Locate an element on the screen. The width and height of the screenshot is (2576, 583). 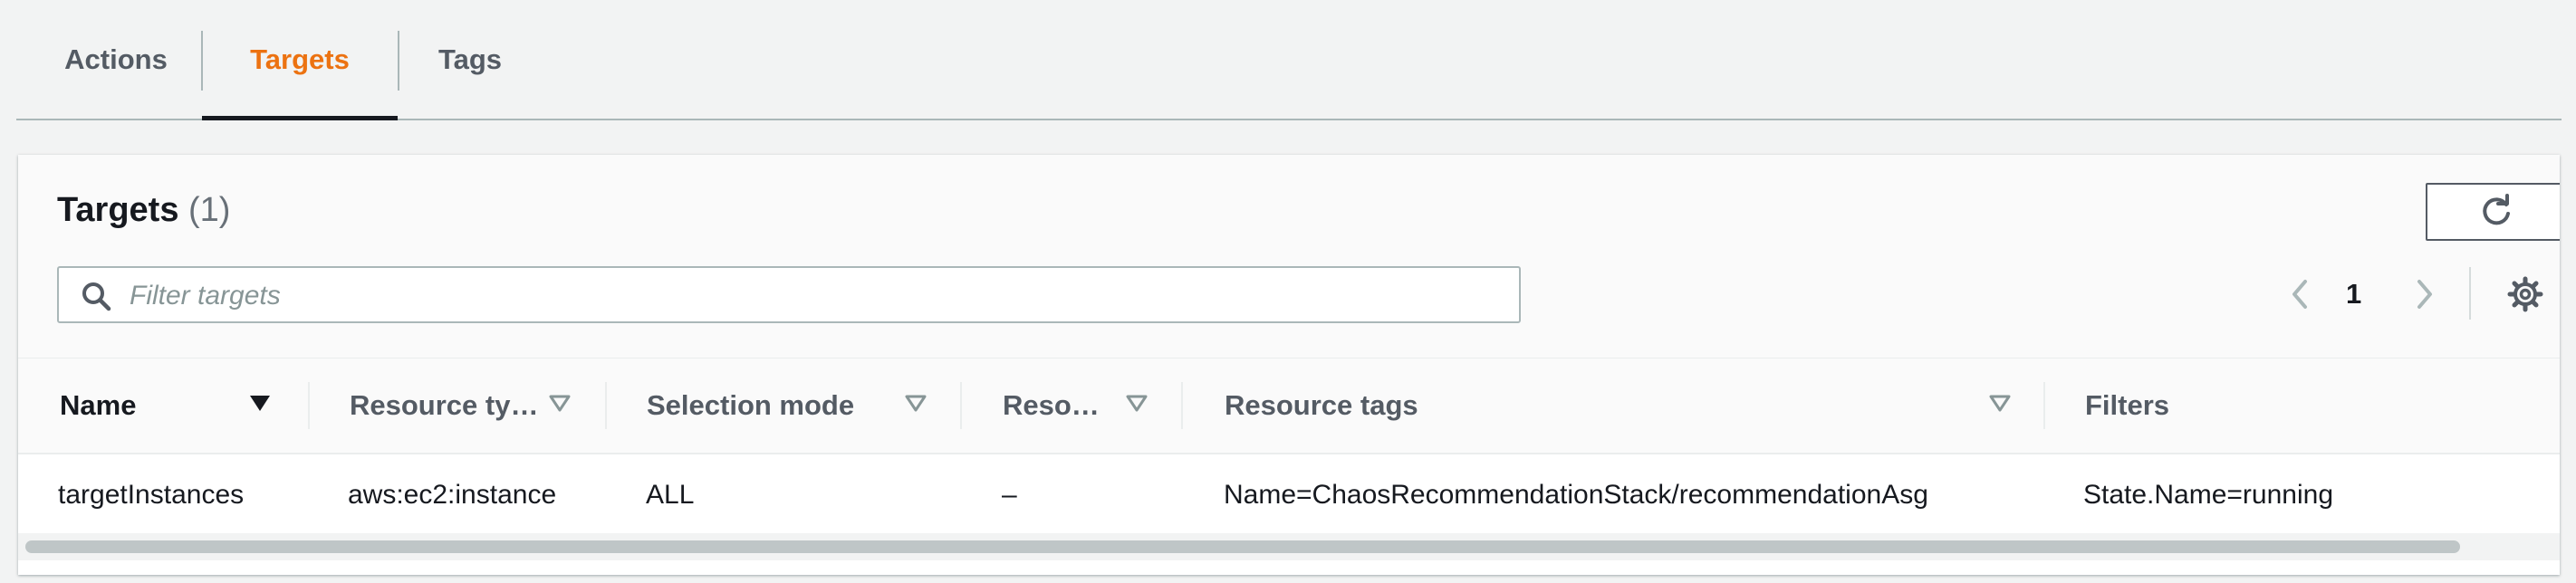
refresh-icon is located at coordinates (2496, 209).